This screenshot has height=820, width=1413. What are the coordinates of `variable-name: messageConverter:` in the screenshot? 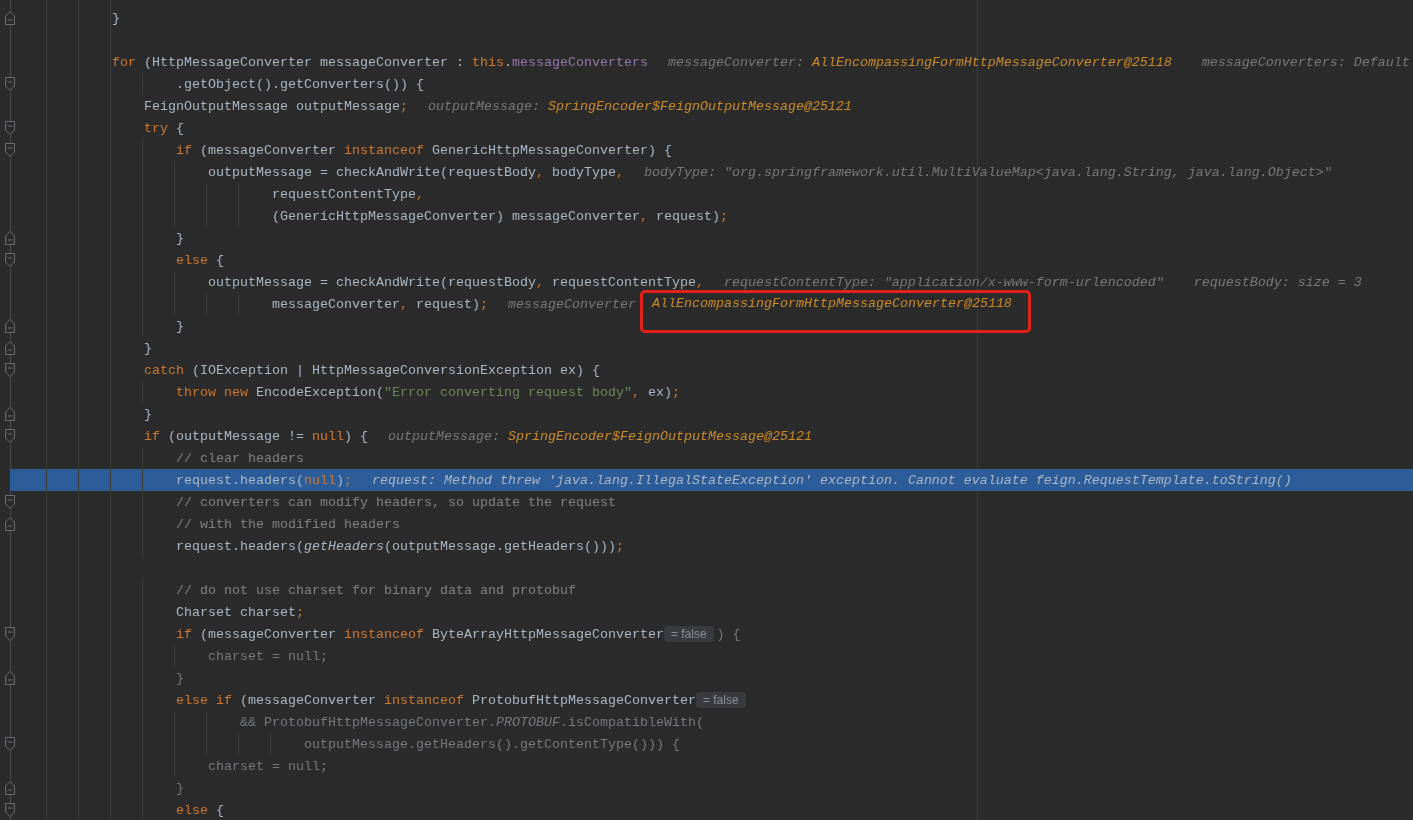 It's located at (735, 62).